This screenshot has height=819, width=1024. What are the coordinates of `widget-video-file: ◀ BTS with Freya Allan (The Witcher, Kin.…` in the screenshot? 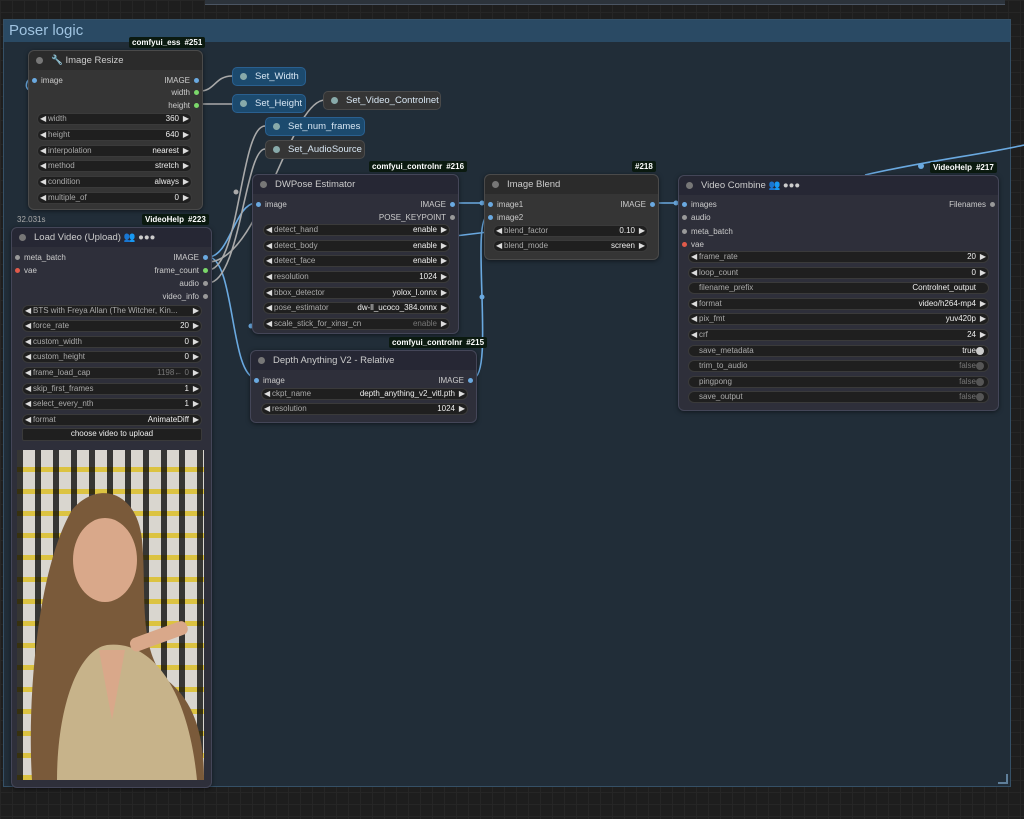 It's located at (112, 311).